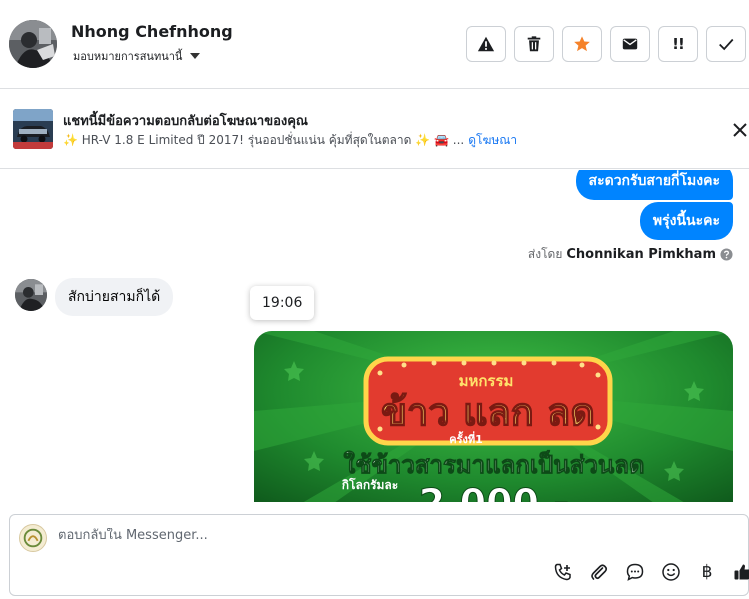  I want to click on reply-input, so click(358, 535).